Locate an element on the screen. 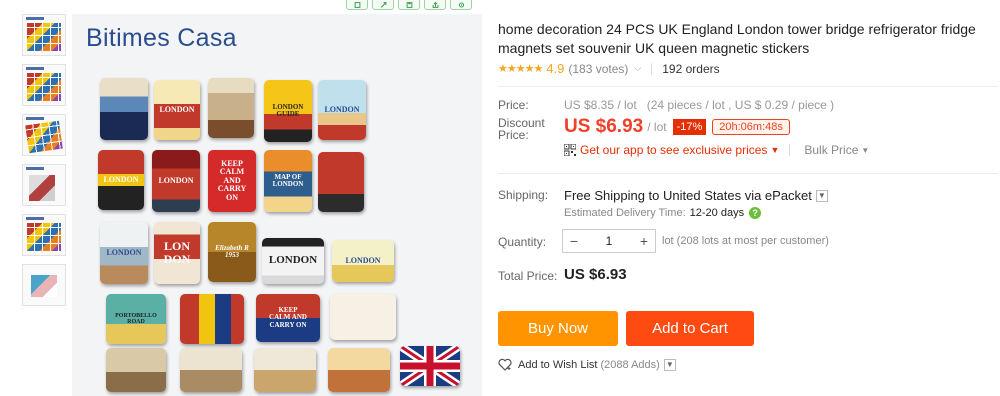 The height and width of the screenshot is (396, 1000). buy-now-button: Buy Now is located at coordinates (558, 328).